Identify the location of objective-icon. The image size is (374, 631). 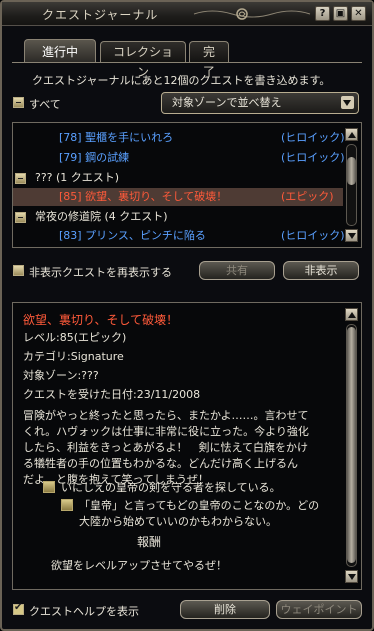
(49, 487).